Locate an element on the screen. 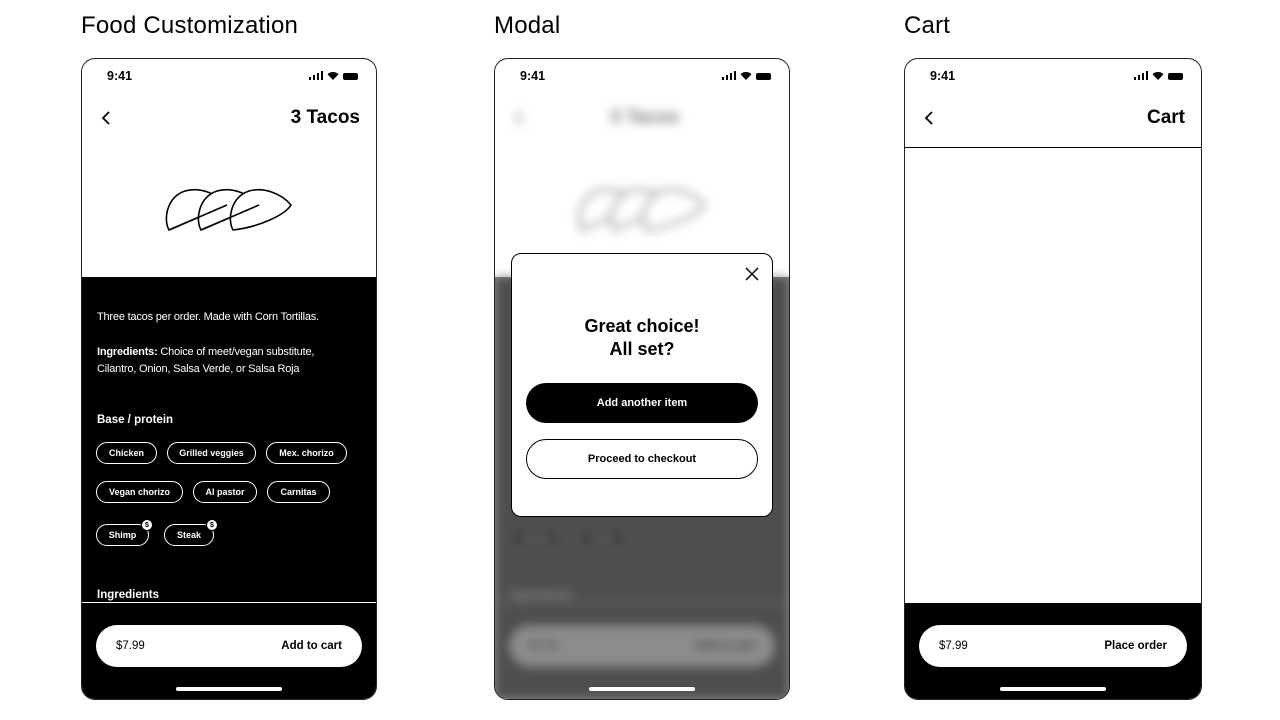  option-shimp: Shimp $ is located at coordinates (124, 532).